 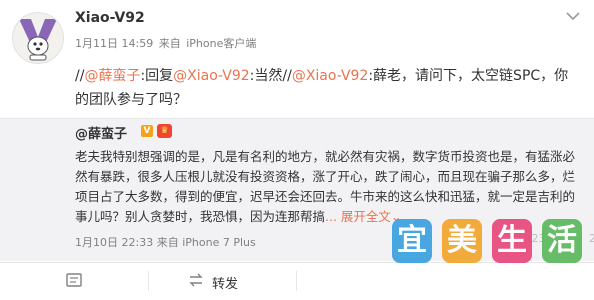 I want to click on expand-full-text-link: ... 展开全文⌄, so click(x=363, y=216).